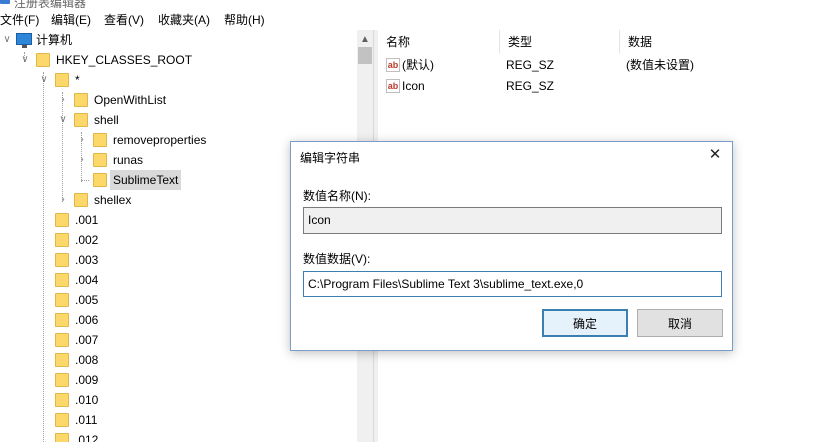 The height and width of the screenshot is (442, 825). Describe the element at coordinates (601, 65) in the screenshot. I see `value-row-default: ab (默认) REG_SZ (数值未设置)` at that location.